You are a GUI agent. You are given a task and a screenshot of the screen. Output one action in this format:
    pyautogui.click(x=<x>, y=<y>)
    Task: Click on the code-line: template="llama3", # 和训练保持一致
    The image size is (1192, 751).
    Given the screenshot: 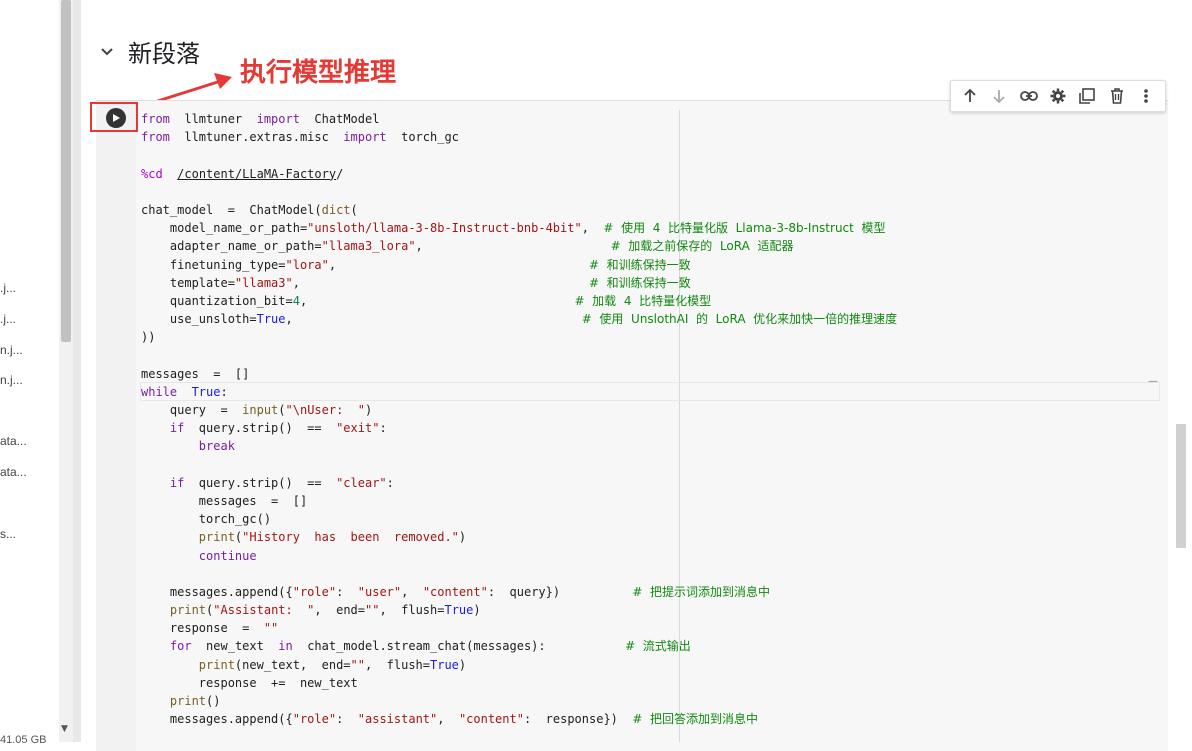 What is the action you would take?
    pyautogui.click(x=416, y=282)
    